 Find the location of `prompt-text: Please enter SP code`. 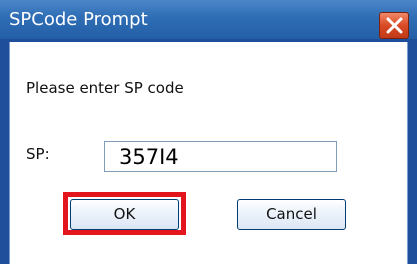

prompt-text: Please enter SP code is located at coordinates (105, 88).